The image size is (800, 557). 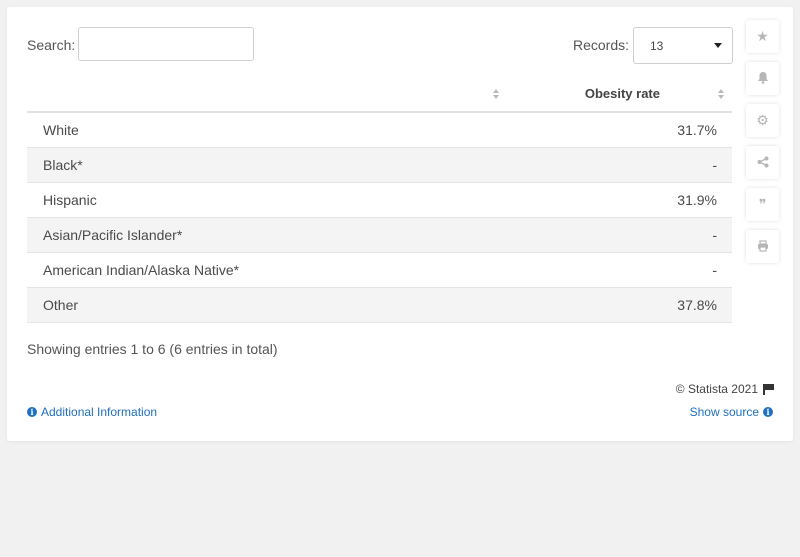 I want to click on row-category: Hispanic, so click(x=267, y=200).